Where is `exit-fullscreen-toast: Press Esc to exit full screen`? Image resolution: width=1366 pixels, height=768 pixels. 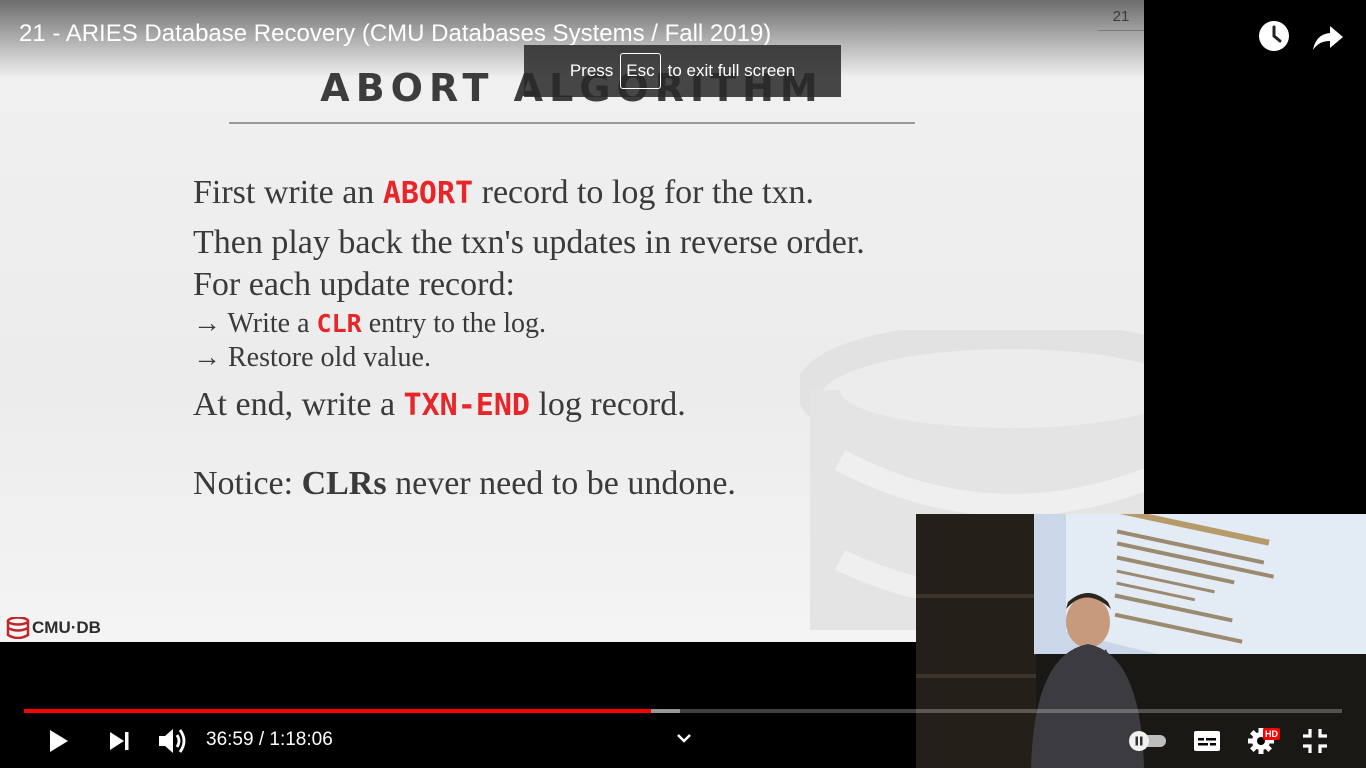
exit-fullscreen-toast: Press Esc to exit full screen is located at coordinates (682, 71).